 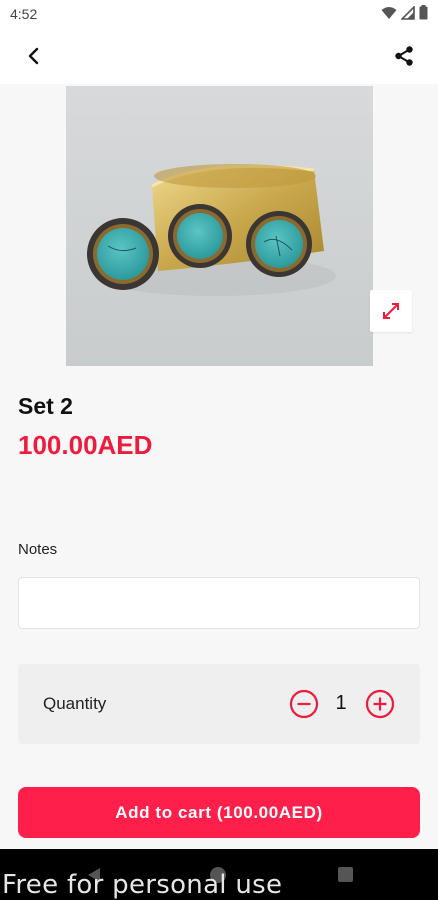 I want to click on expand-icon, so click(x=391, y=311).